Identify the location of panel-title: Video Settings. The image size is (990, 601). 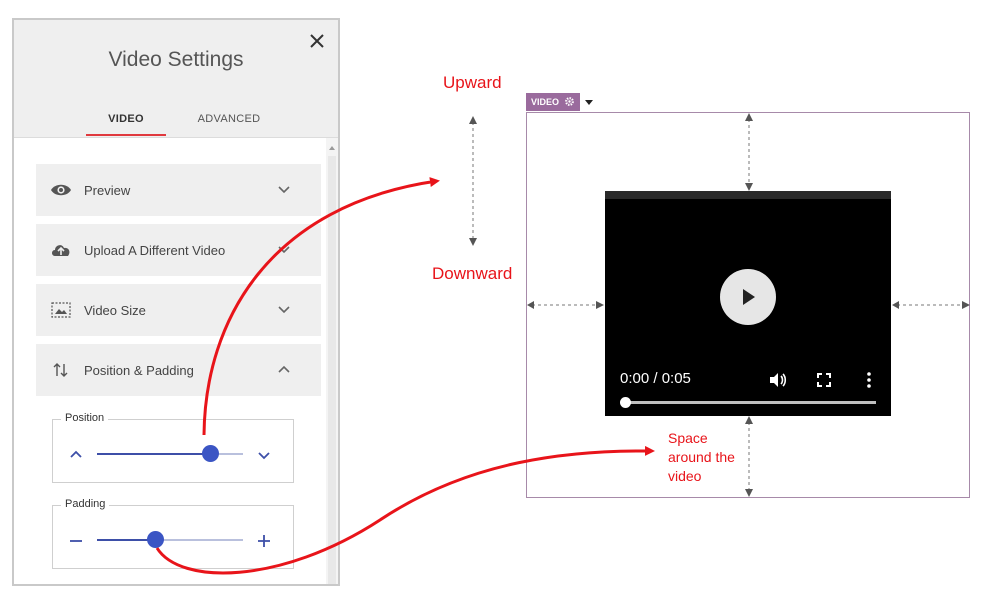
(176, 59).